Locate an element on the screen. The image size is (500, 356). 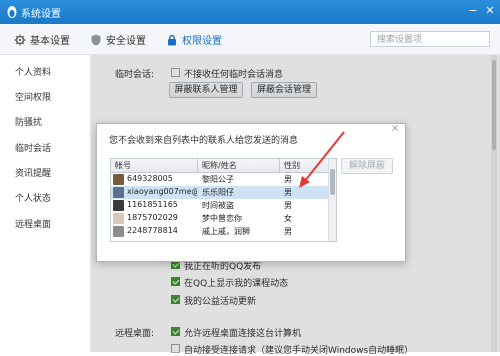
cell-name: 戚上戚，润狮 is located at coordinates (226, 231).